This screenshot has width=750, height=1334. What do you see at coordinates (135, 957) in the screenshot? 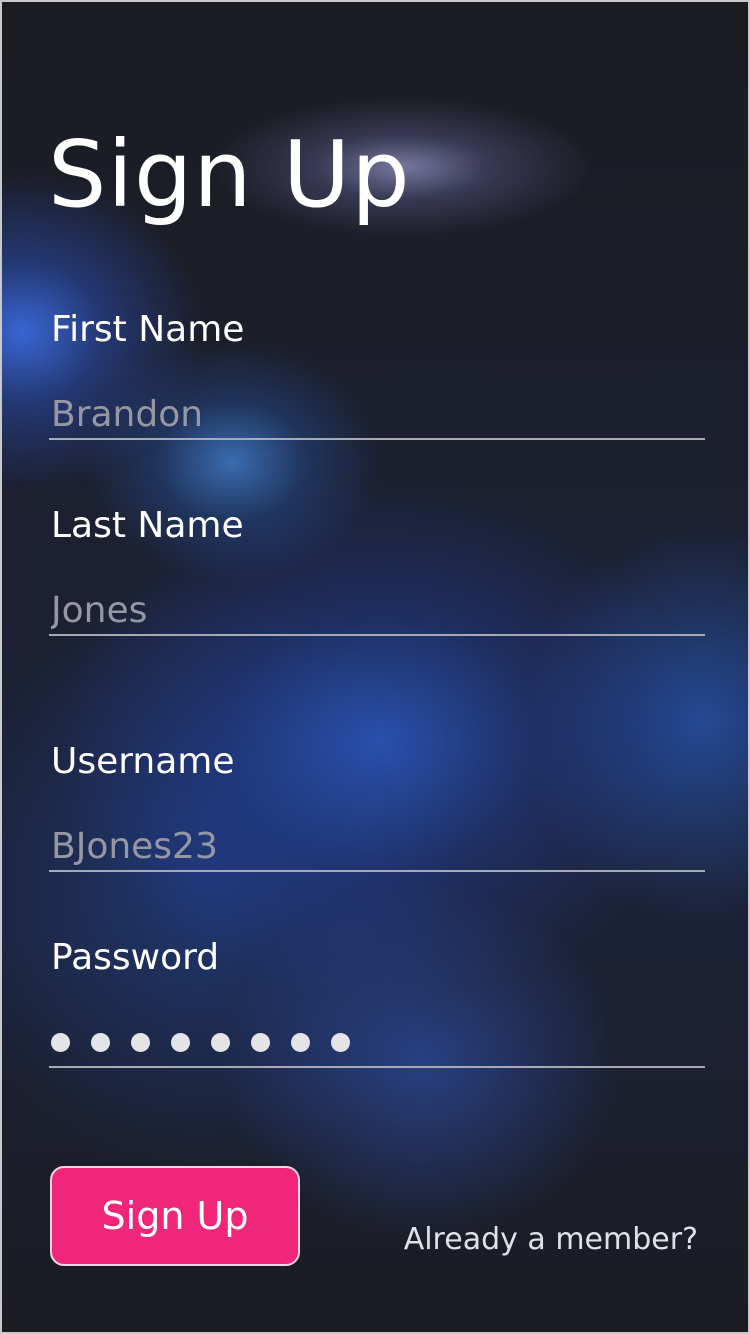
I see `password-label: Password` at bounding box center [135, 957].